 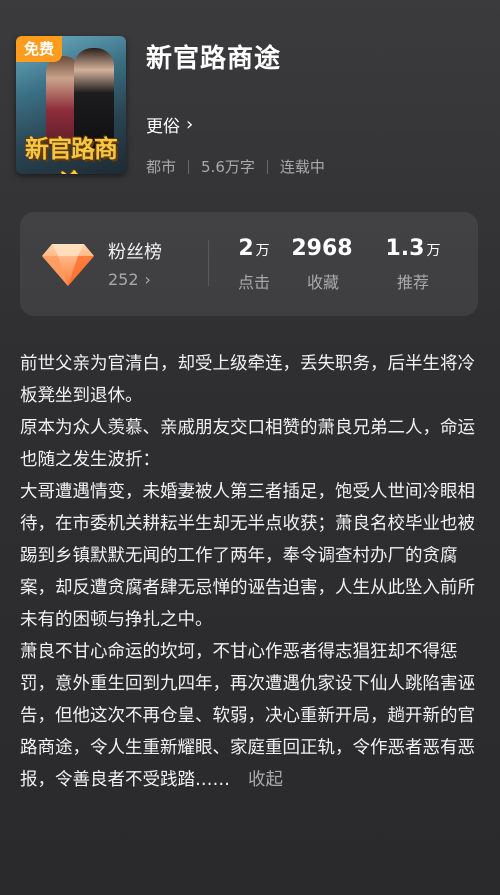 I want to click on fans-rank-link: 252 ›, so click(x=129, y=279).